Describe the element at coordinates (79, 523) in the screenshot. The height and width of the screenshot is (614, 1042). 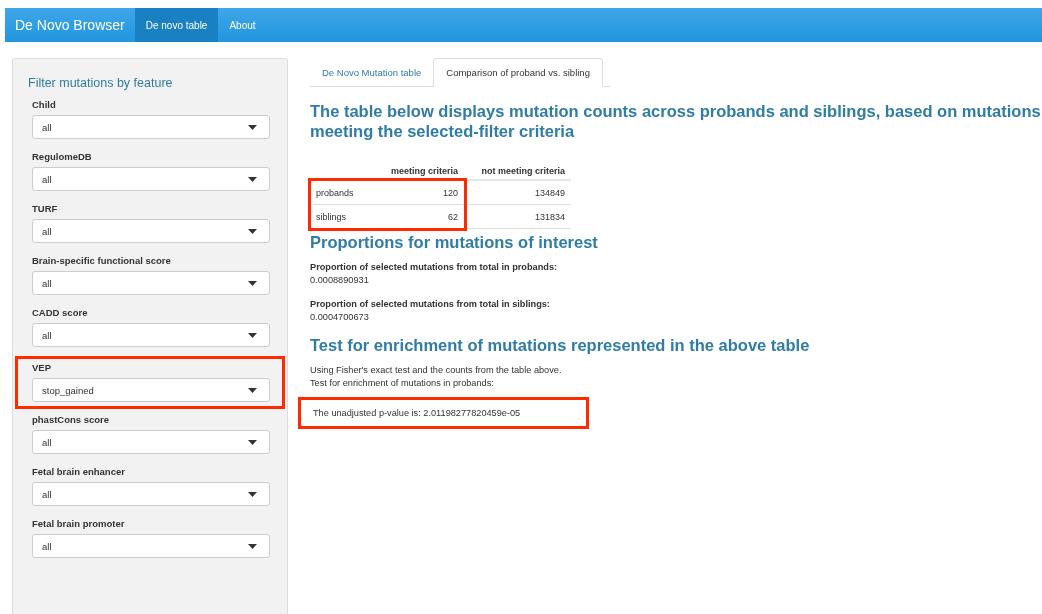
I see `filter-label: Fetal brain promoter` at that location.